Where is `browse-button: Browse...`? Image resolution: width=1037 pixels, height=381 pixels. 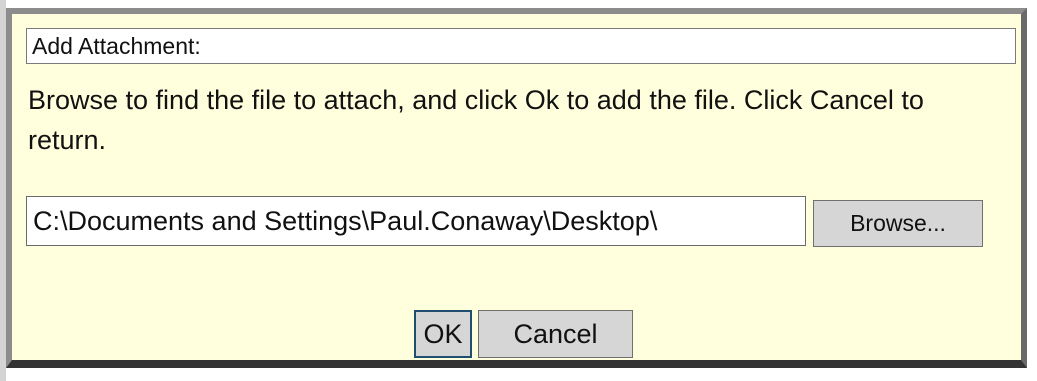 browse-button: Browse... is located at coordinates (898, 223).